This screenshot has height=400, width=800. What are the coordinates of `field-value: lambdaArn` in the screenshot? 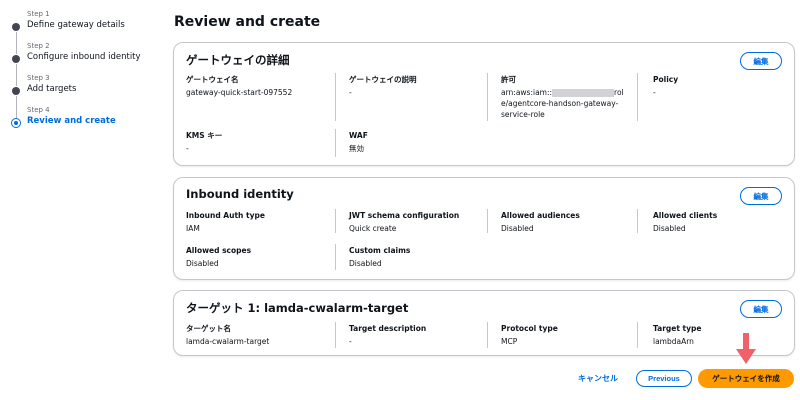 It's located at (673, 341).